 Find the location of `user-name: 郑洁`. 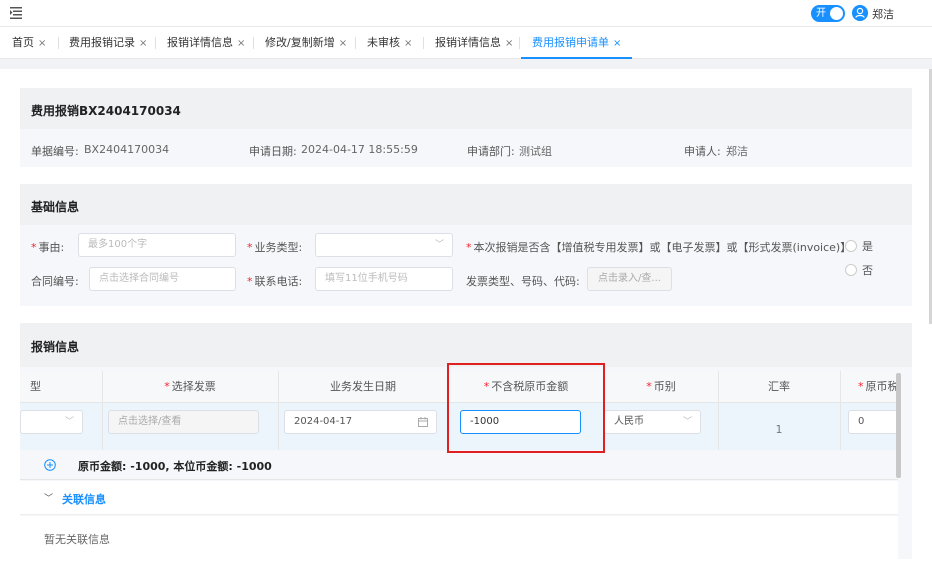

user-name: 郑洁 is located at coordinates (883, 14).